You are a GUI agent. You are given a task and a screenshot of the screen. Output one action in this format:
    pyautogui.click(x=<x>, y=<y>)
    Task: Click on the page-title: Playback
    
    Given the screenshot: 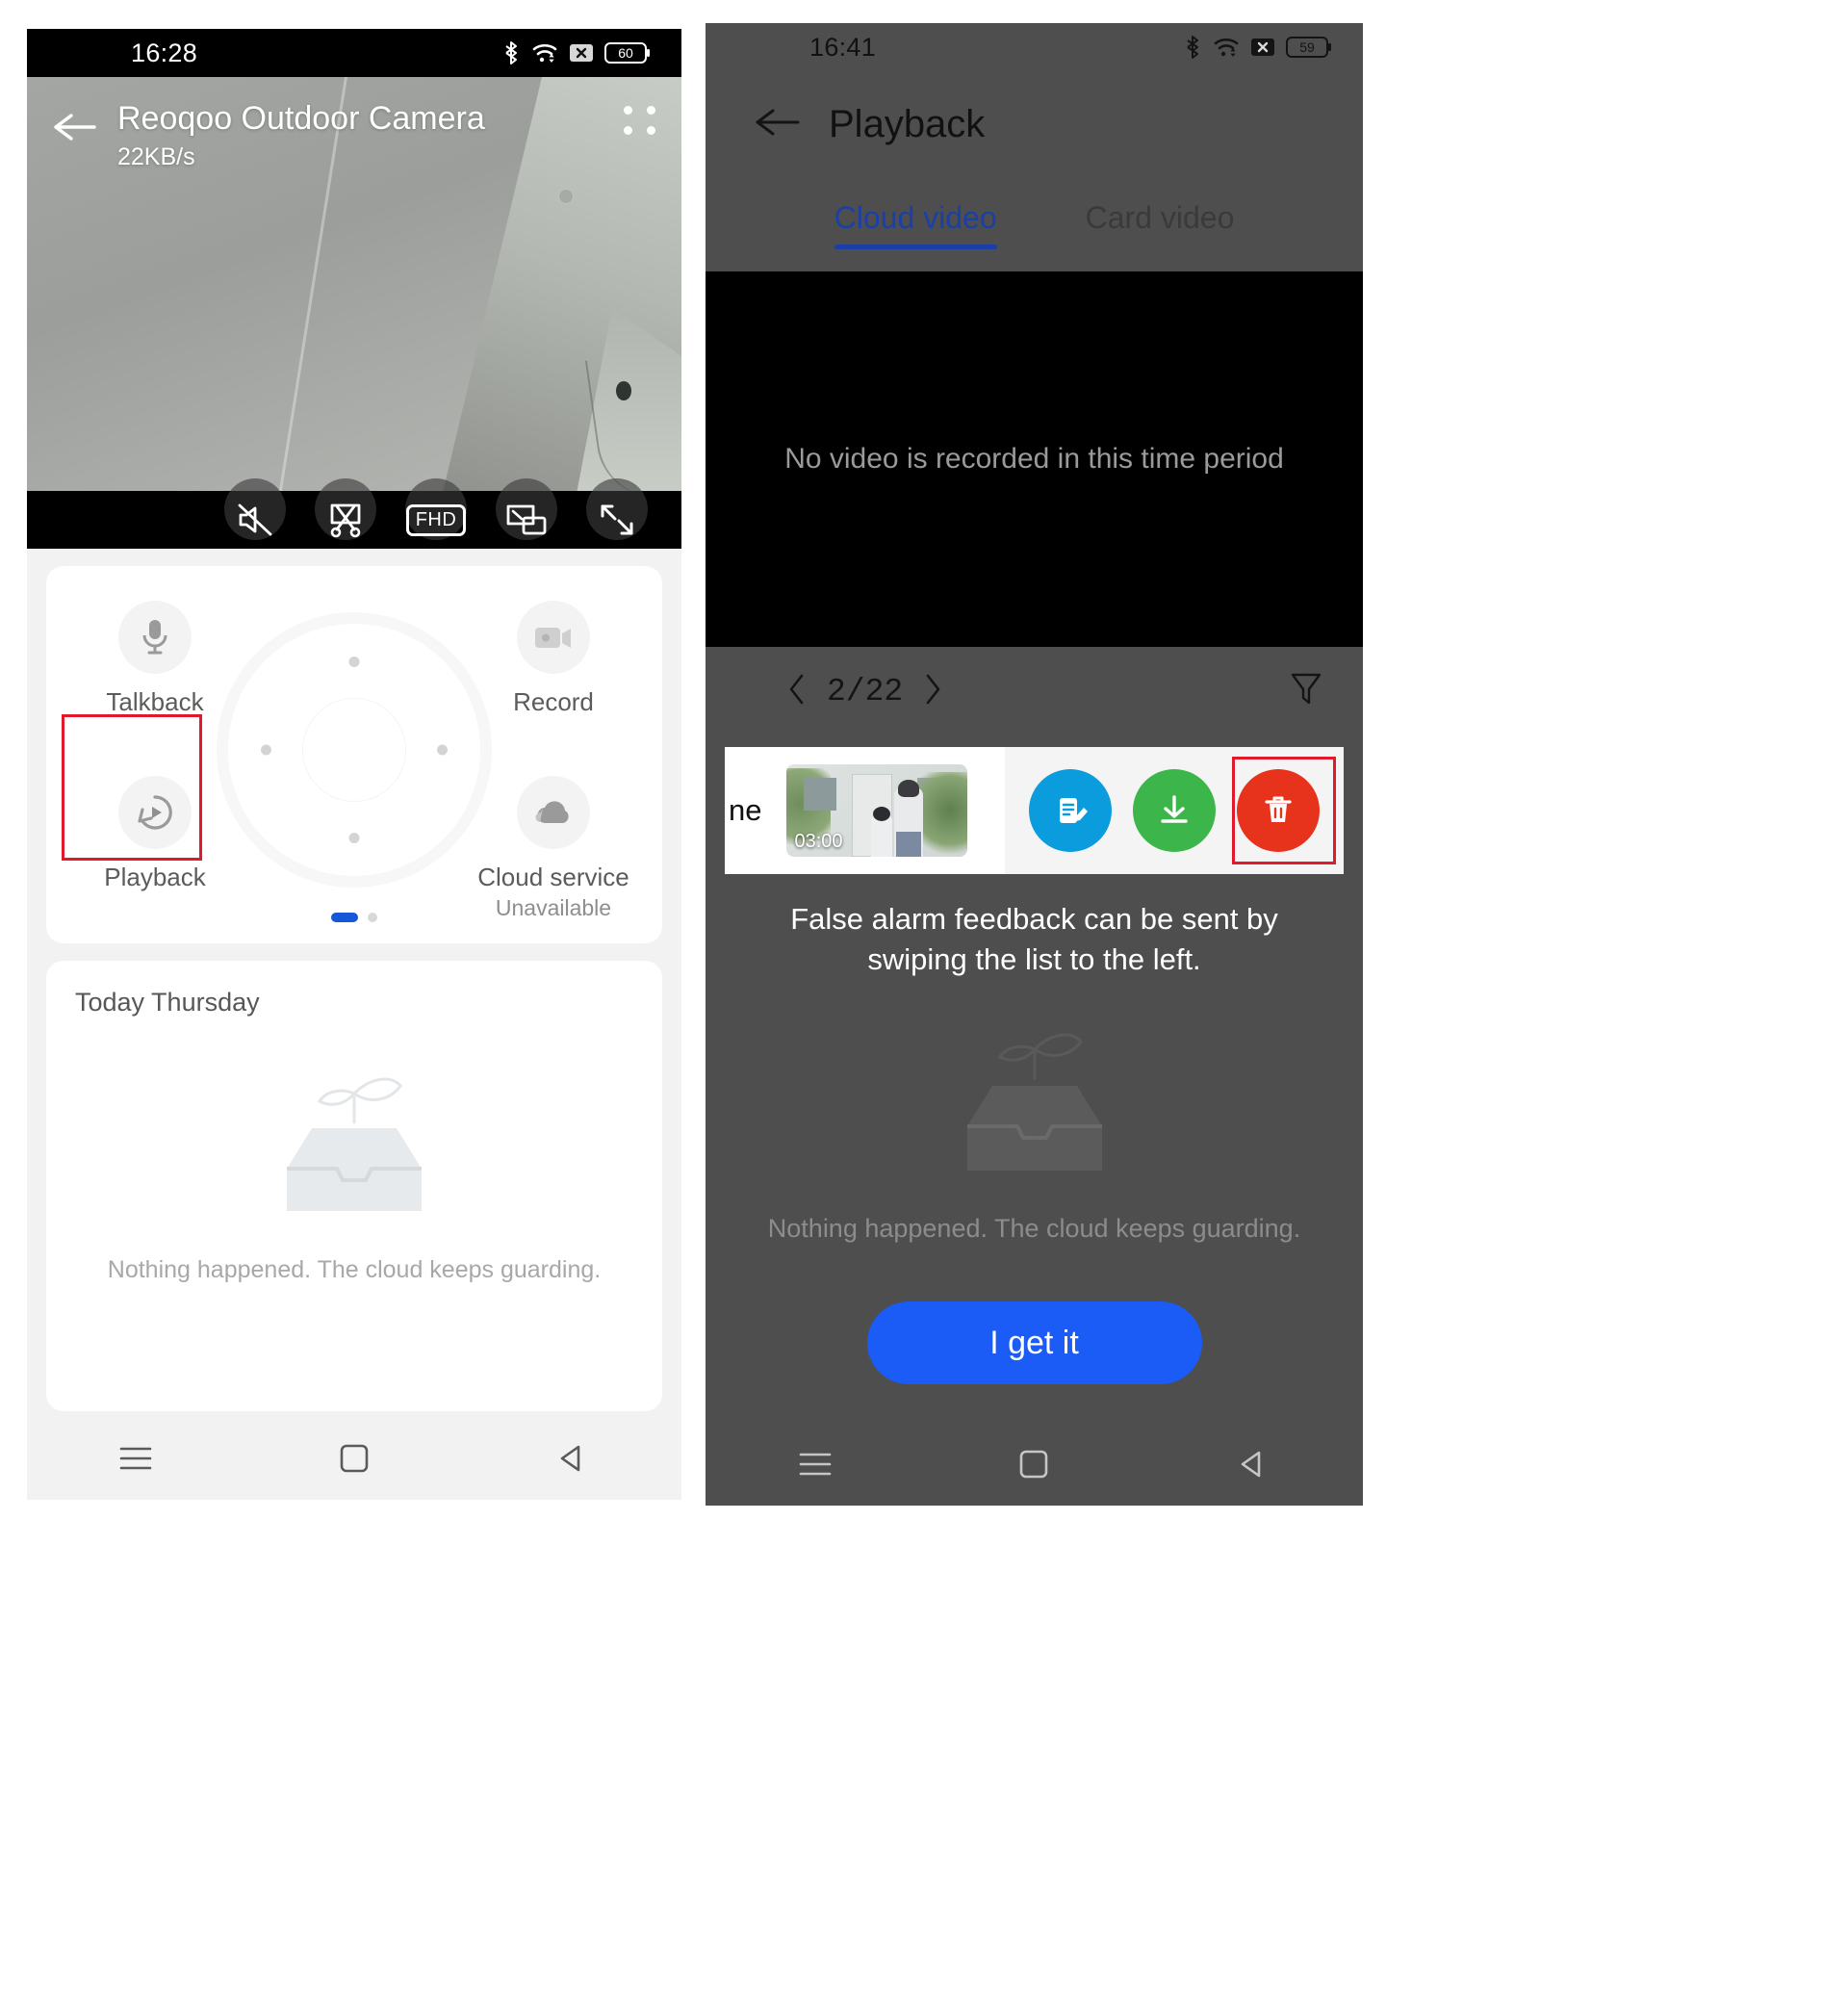 What is the action you would take?
    pyautogui.click(x=907, y=123)
    